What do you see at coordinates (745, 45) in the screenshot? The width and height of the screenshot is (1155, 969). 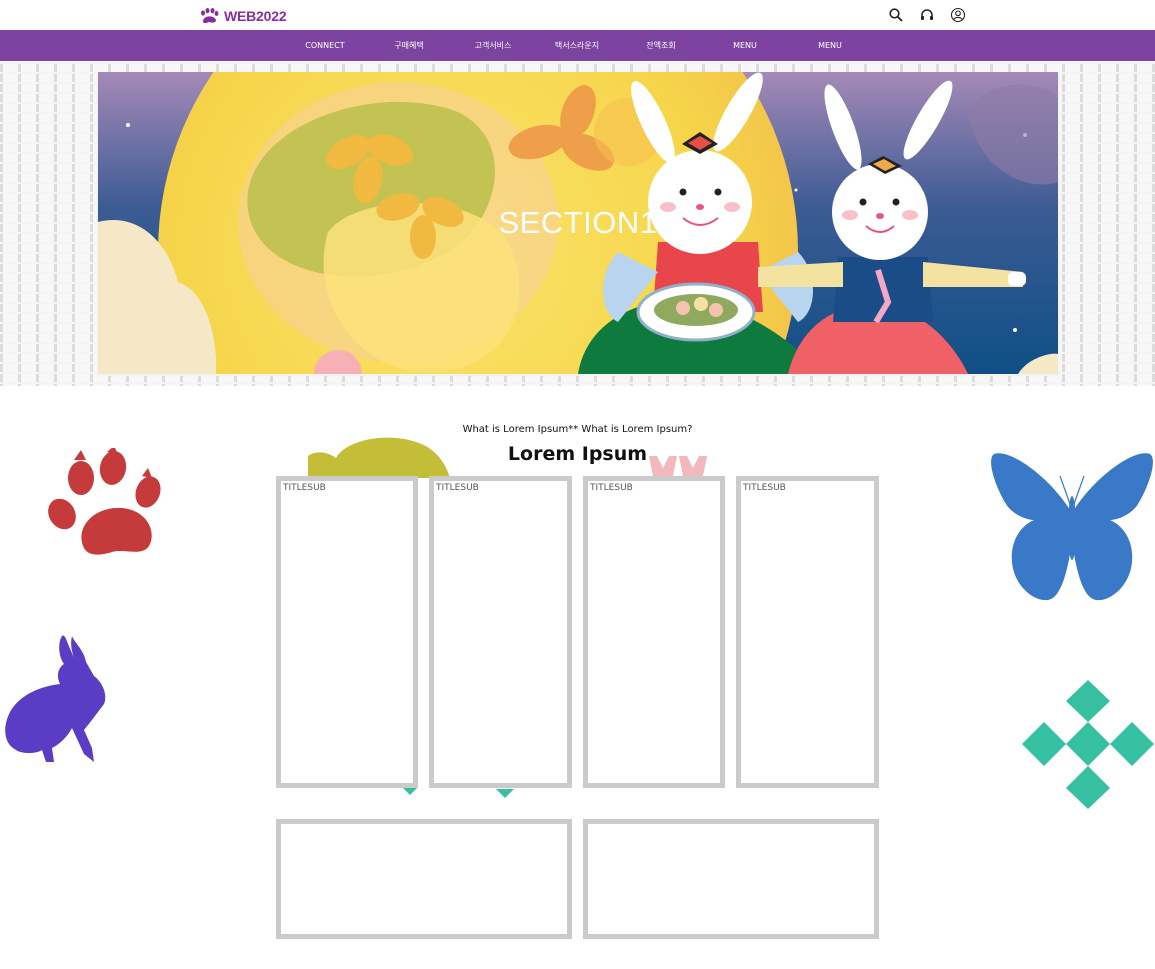 I see `nav-item-menu-1: MENU` at bounding box center [745, 45].